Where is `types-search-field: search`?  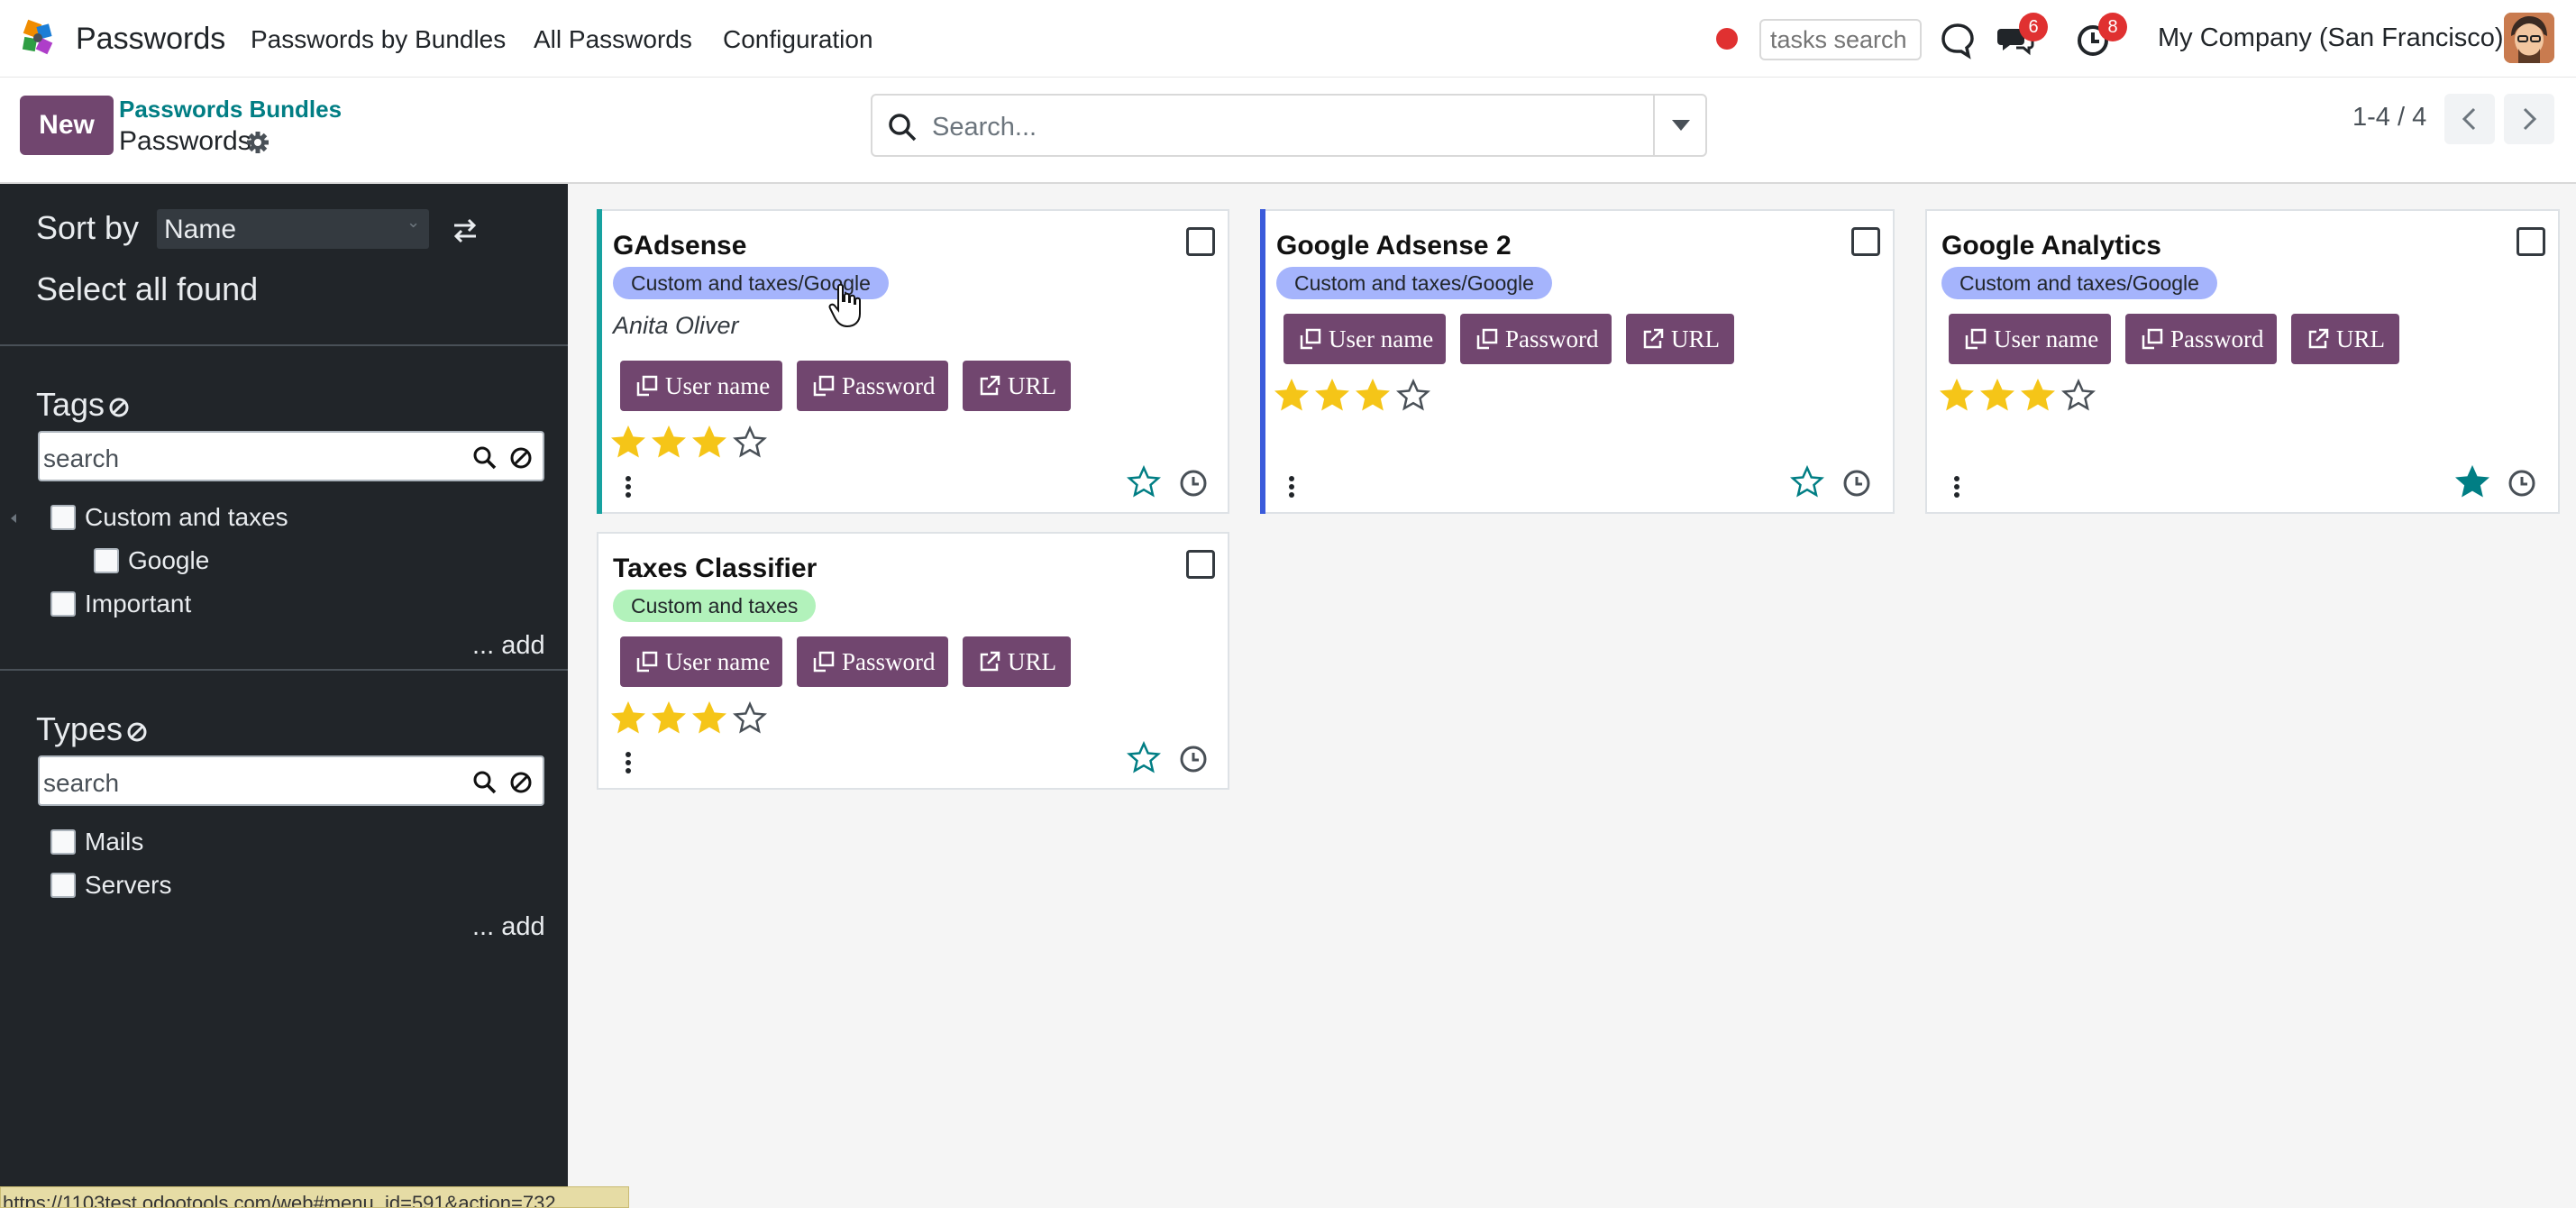
types-search-field: search is located at coordinates (291, 780).